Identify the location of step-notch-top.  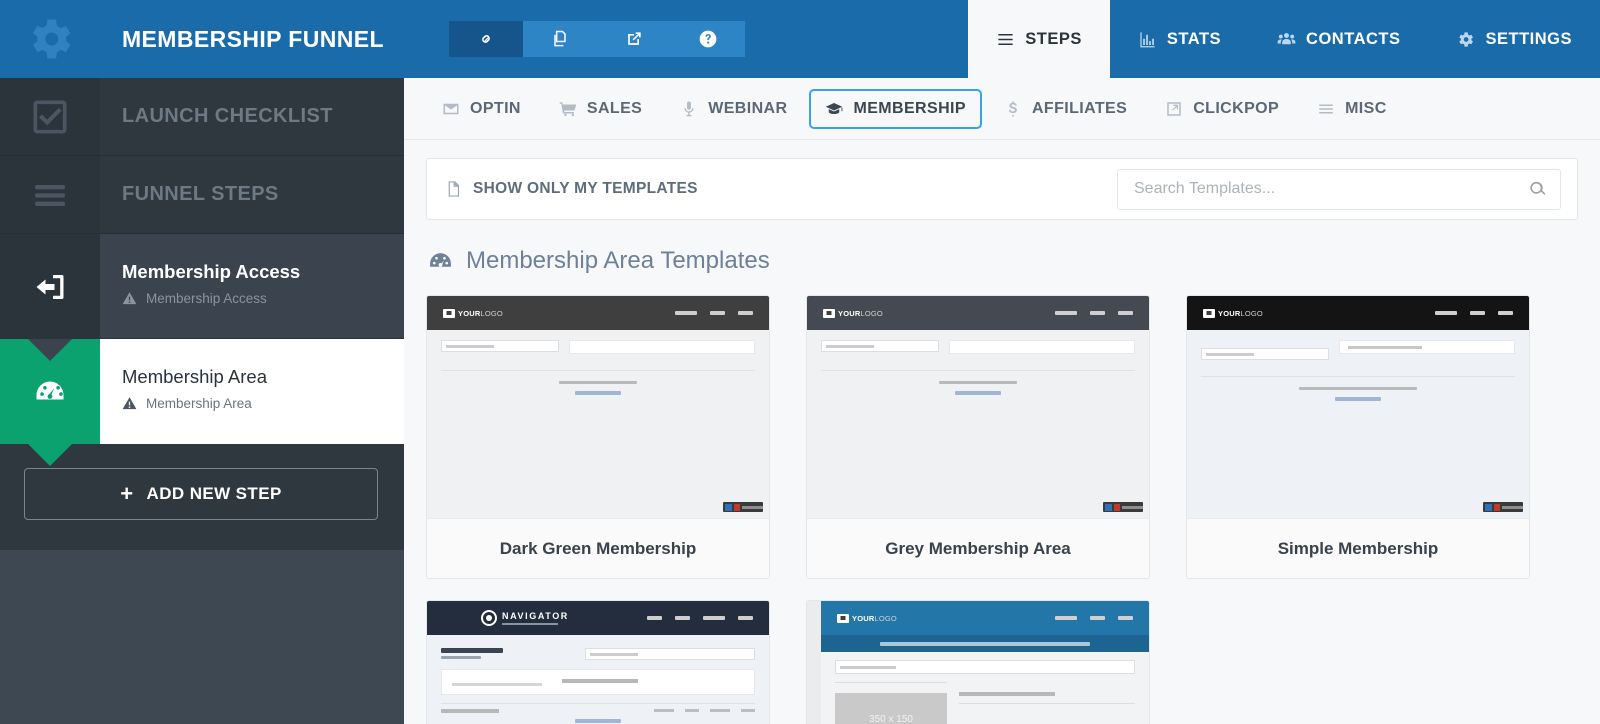
(50, 350).